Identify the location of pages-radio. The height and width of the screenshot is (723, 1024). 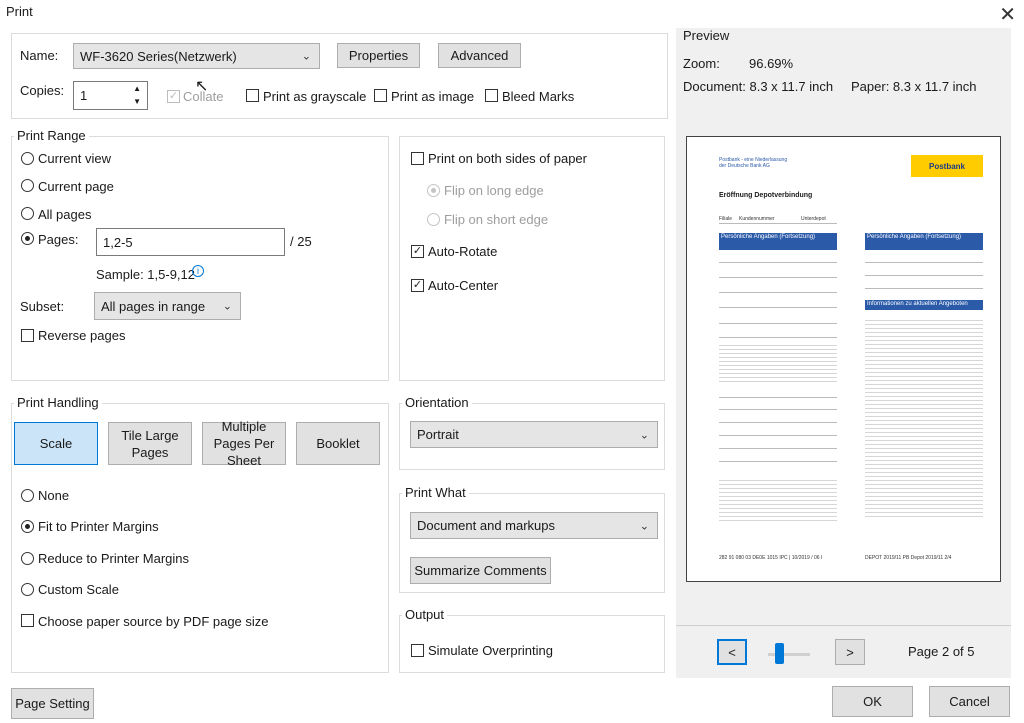
(27, 238).